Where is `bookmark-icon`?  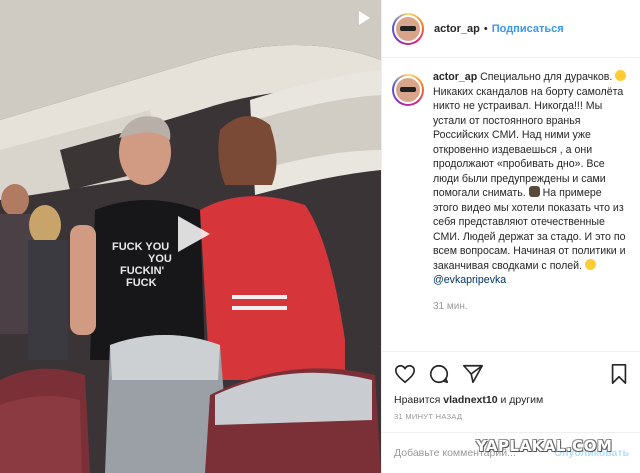
bookmark-icon is located at coordinates (619, 374).